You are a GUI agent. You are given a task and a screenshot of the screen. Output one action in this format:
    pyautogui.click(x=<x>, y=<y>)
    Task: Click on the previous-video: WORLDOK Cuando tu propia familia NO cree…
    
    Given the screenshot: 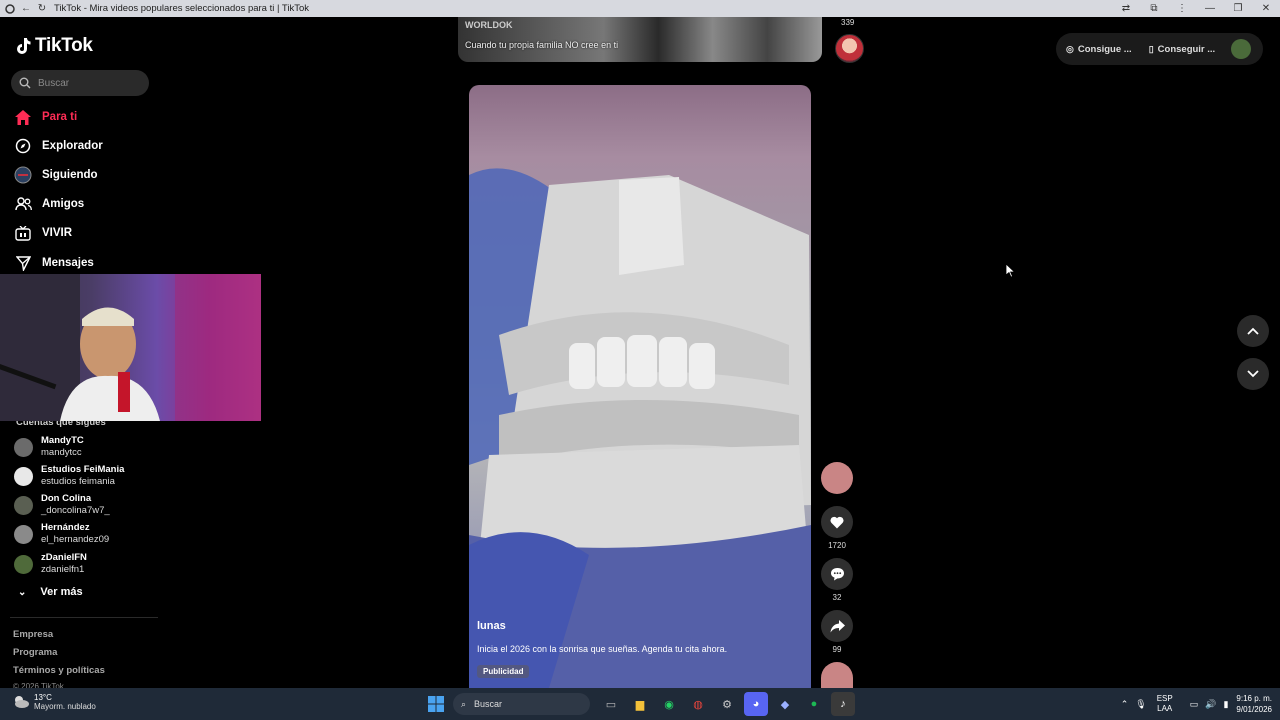 What is the action you would take?
    pyautogui.click(x=640, y=39)
    